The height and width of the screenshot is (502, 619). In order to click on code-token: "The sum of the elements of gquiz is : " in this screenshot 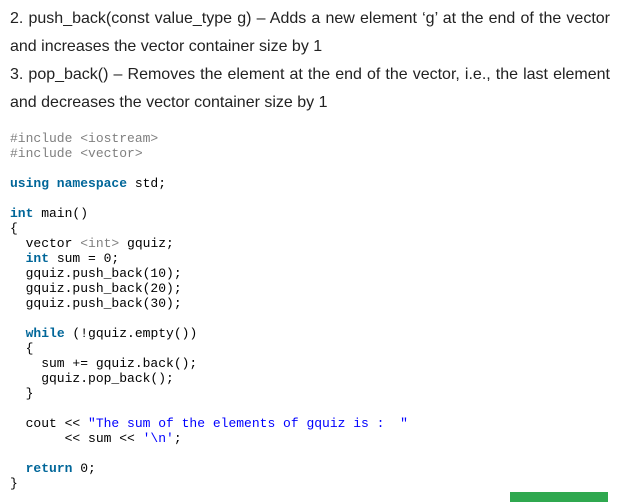, I will do `click(248, 423)`.